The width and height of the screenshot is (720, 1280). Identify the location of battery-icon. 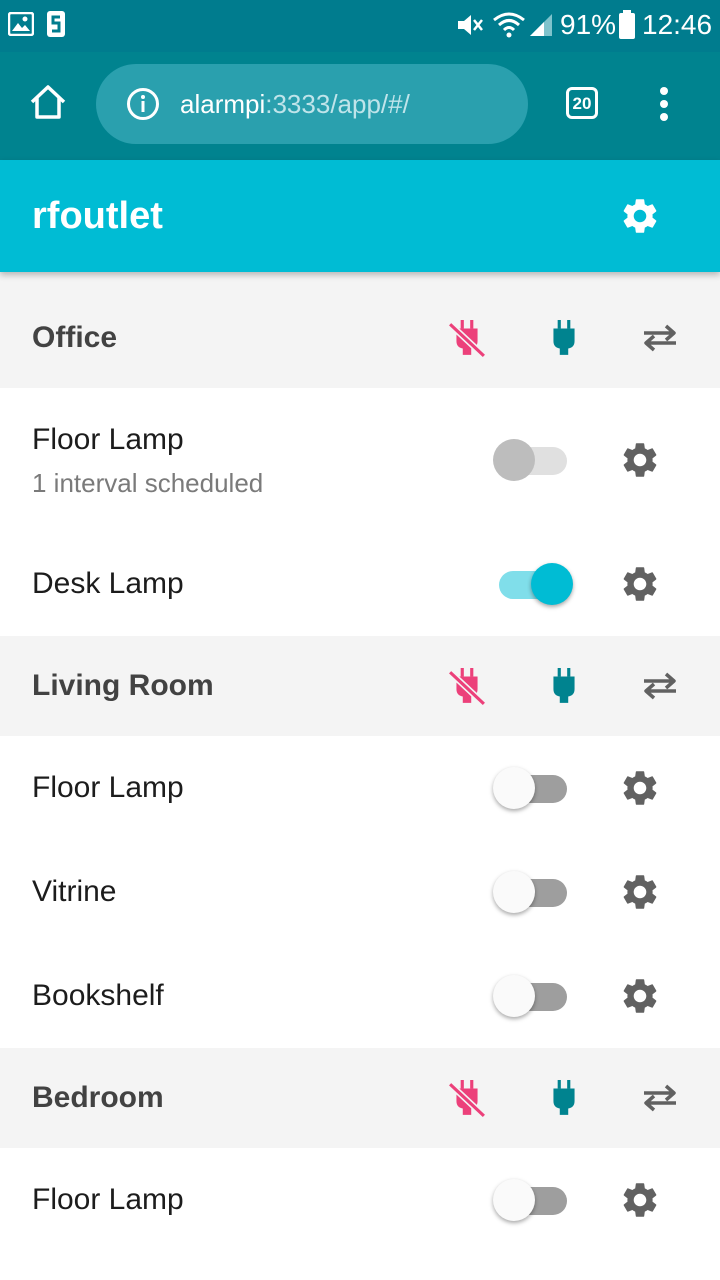
(627, 24).